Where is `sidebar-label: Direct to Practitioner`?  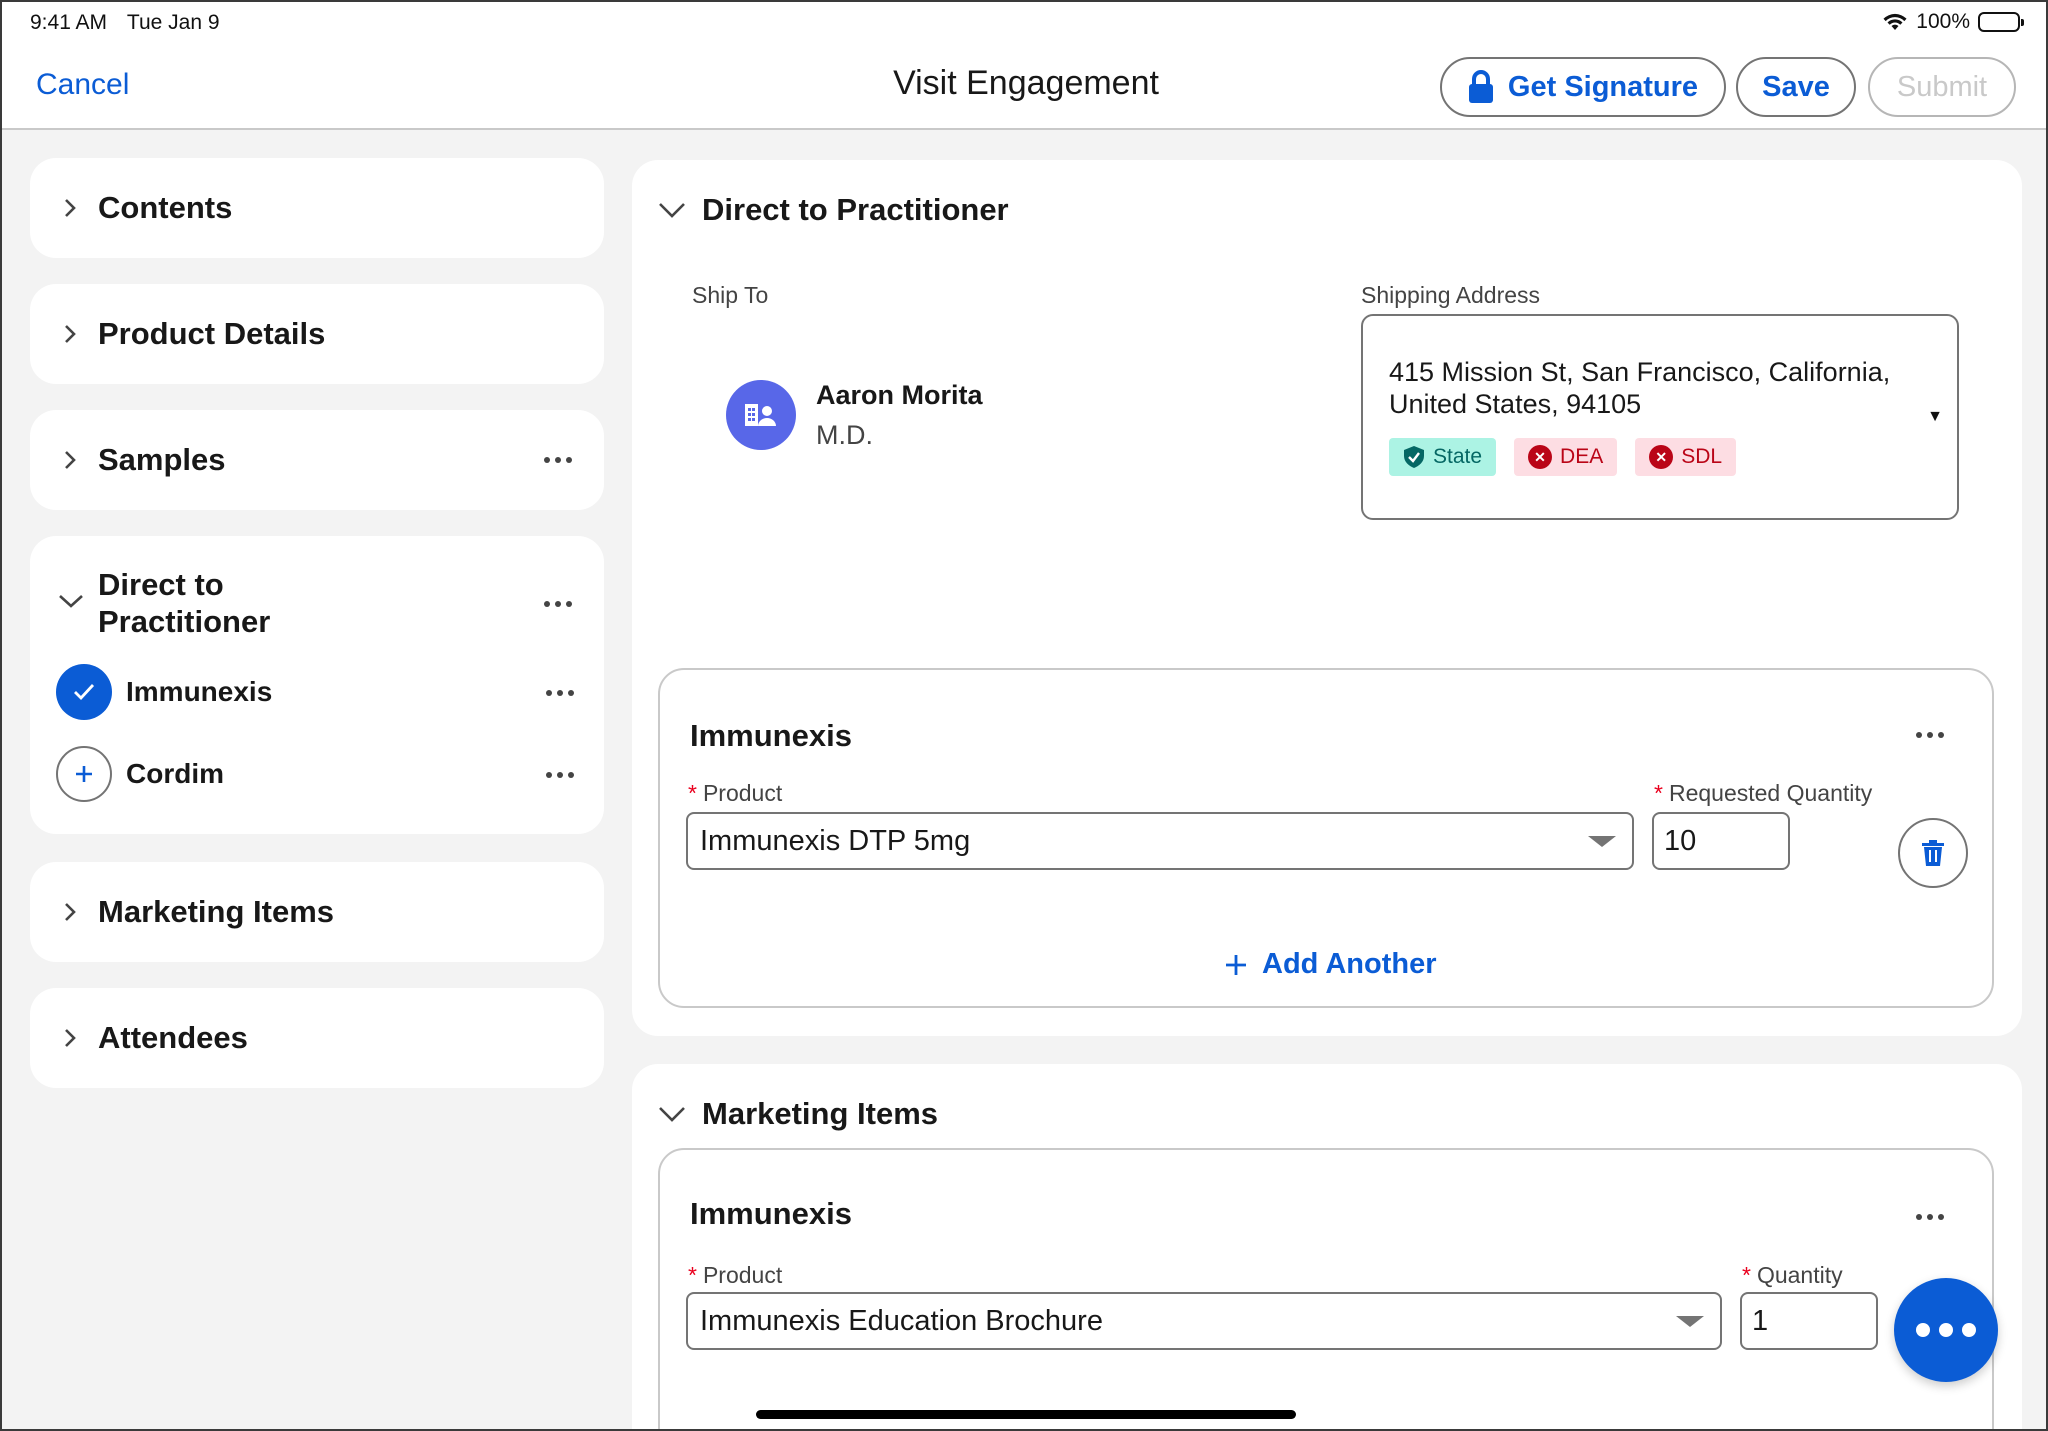
sidebar-label: Direct to Practitioner is located at coordinates (228, 603).